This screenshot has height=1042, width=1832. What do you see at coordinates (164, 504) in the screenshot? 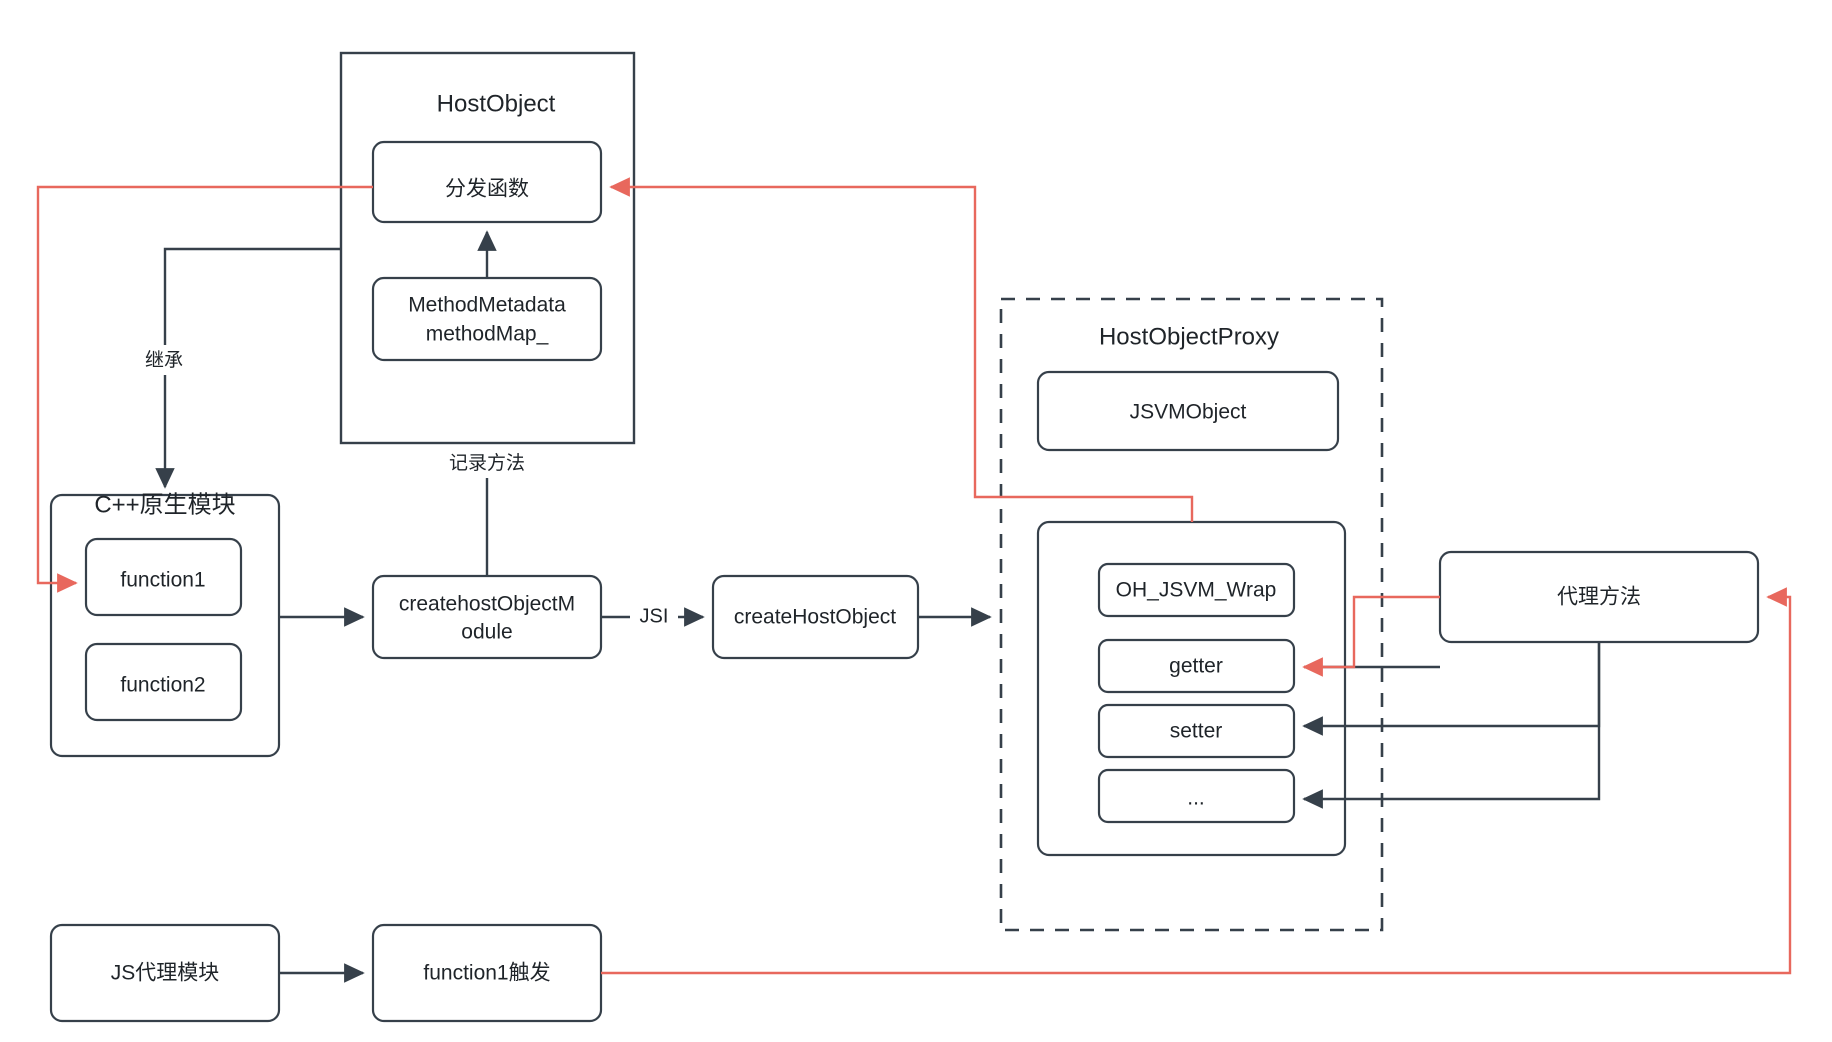
I see `group-cpp-native-module-label: C++原生模块` at bounding box center [164, 504].